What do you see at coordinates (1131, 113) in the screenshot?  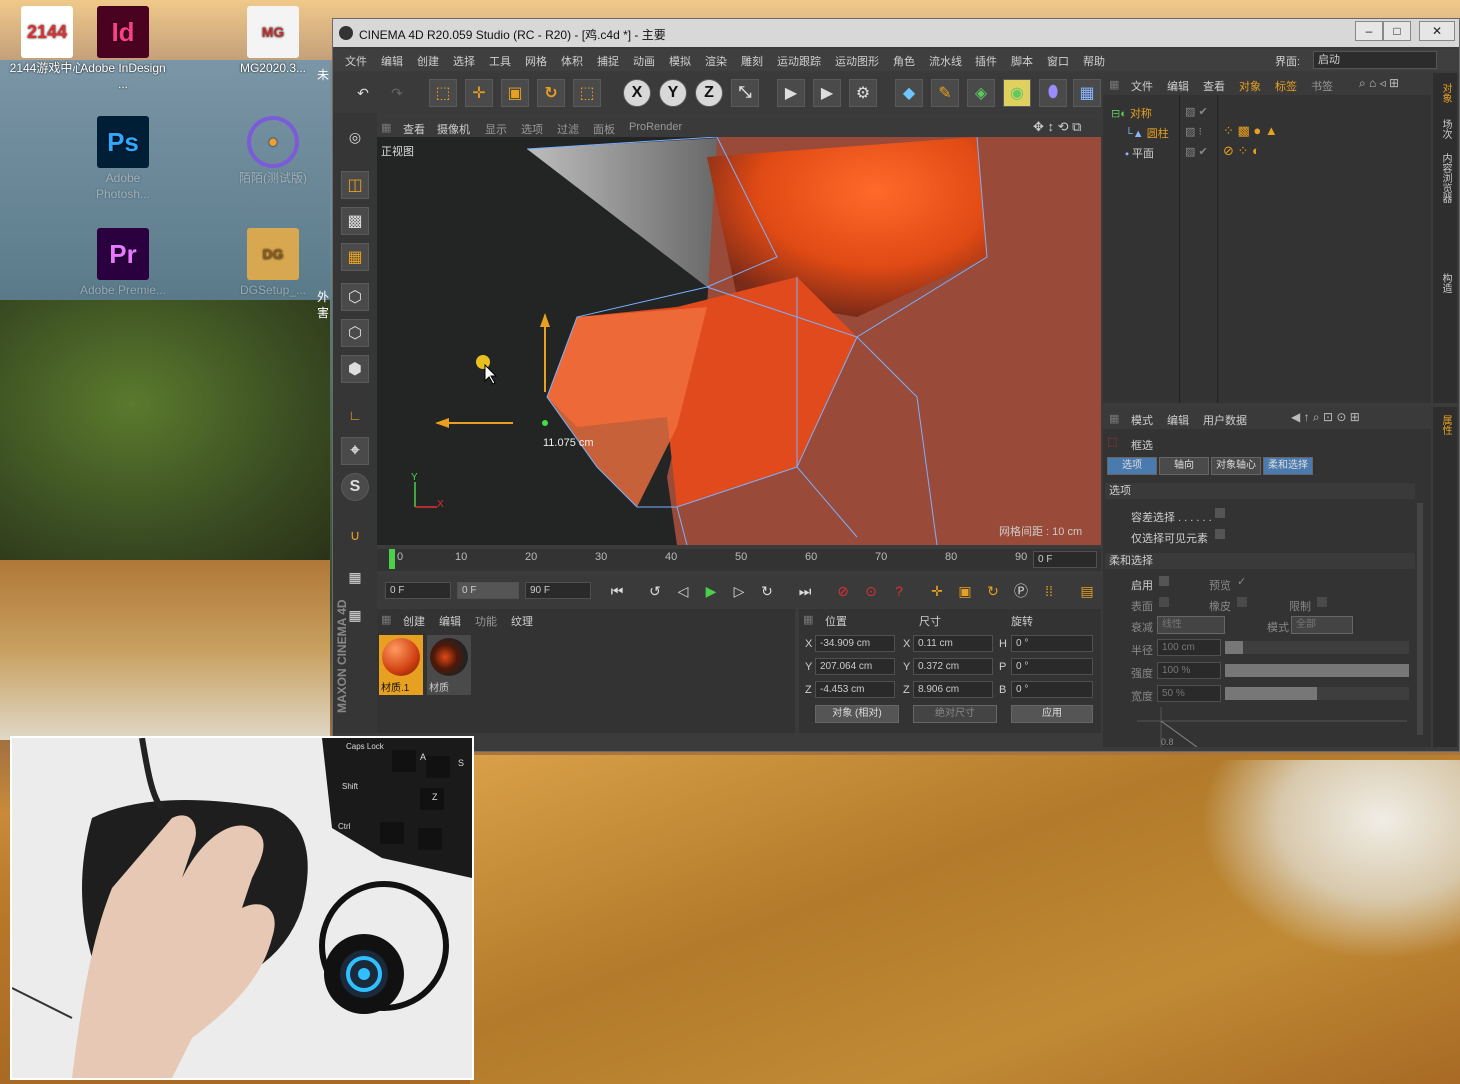 I see `object-row-symmetry: ⊟◐ 对称` at bounding box center [1131, 113].